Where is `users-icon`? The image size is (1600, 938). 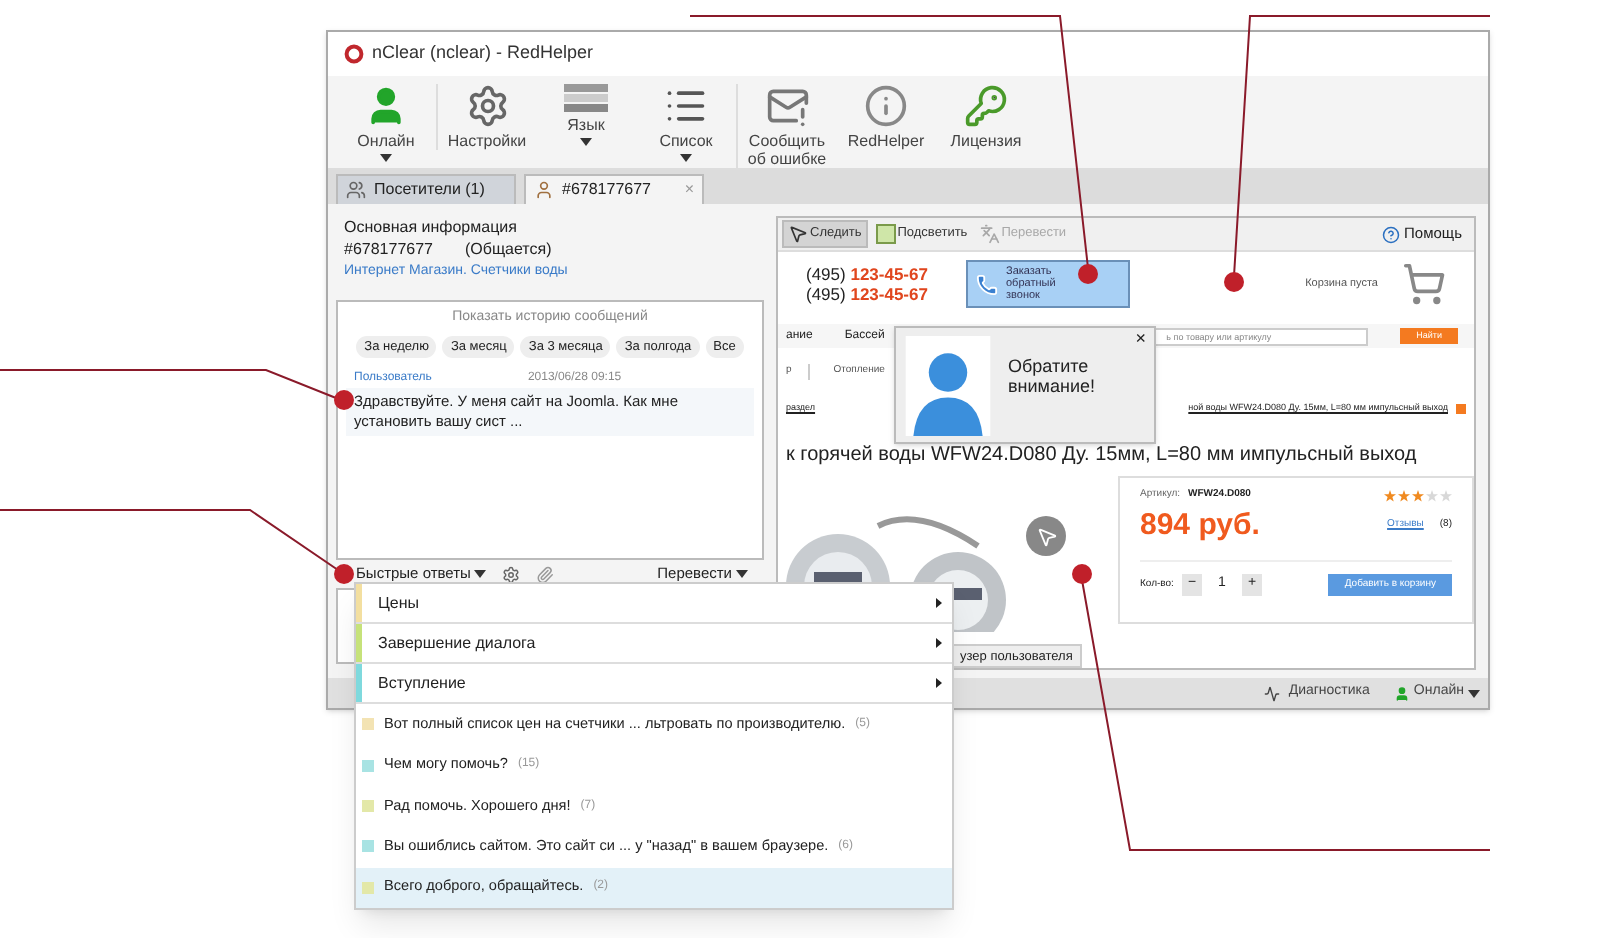
users-icon is located at coordinates (356, 190).